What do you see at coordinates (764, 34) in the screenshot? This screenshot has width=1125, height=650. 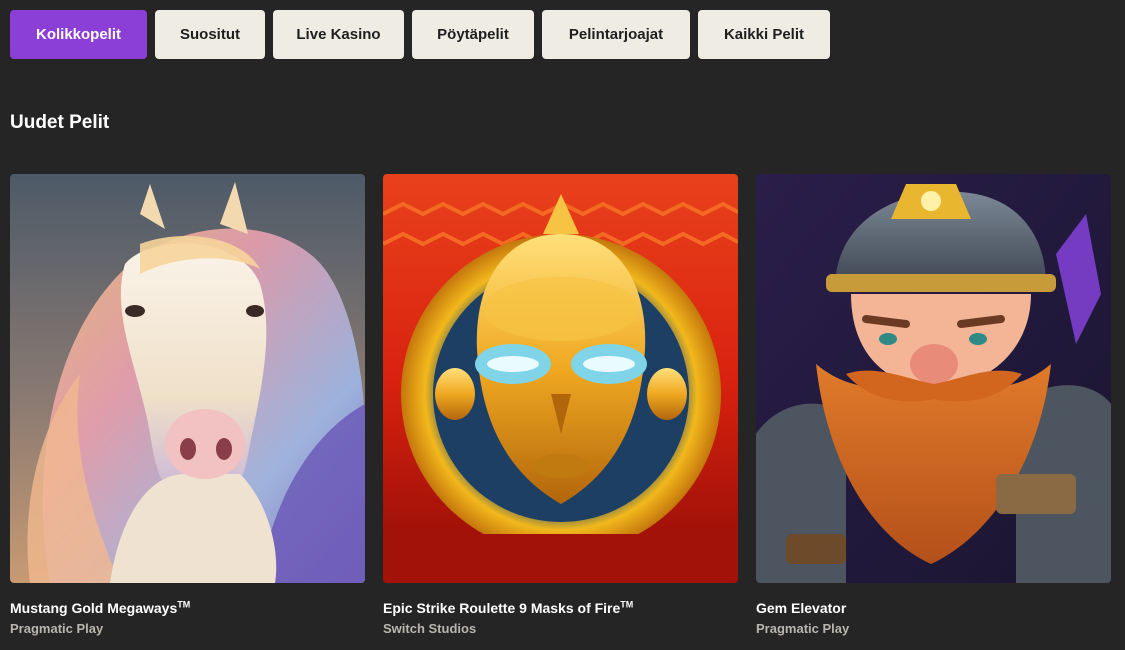 I see `tab-kaikki-pelit: Kaikki Pelit` at bounding box center [764, 34].